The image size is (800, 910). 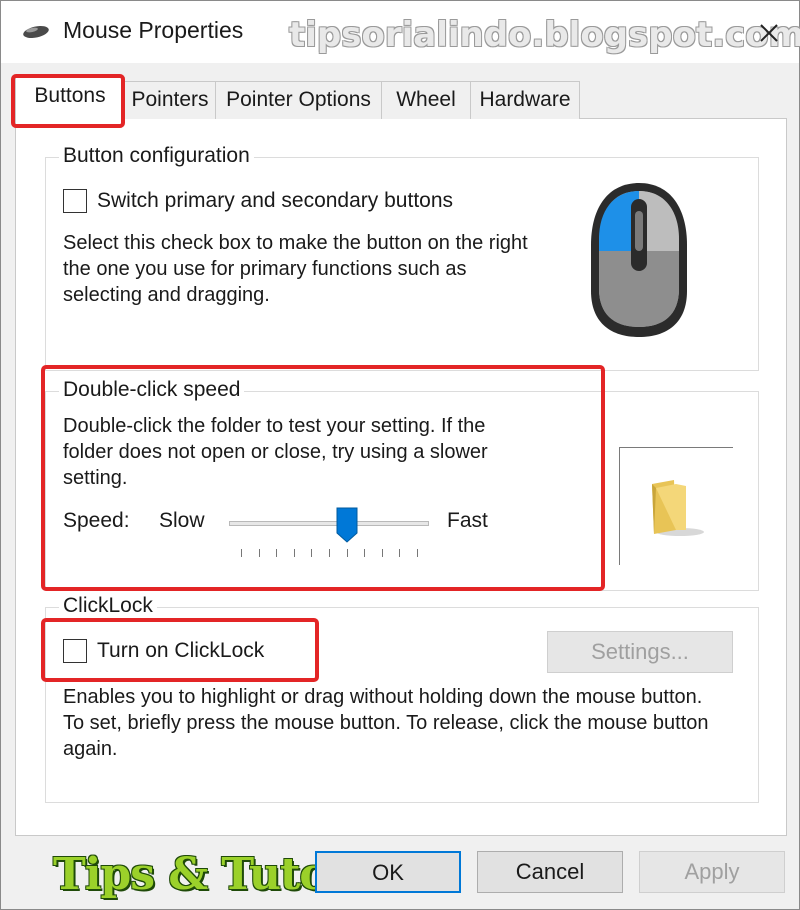 What do you see at coordinates (550, 872) in the screenshot?
I see `cancel-button: Cancel` at bounding box center [550, 872].